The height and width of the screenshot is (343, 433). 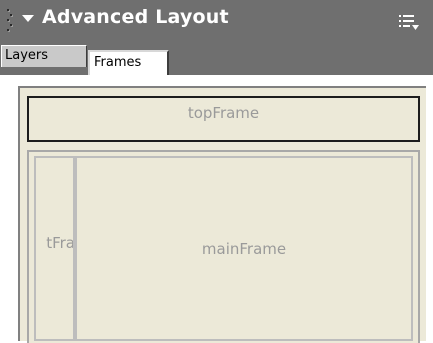 I want to click on tab-layers: Layers, so click(x=44, y=56).